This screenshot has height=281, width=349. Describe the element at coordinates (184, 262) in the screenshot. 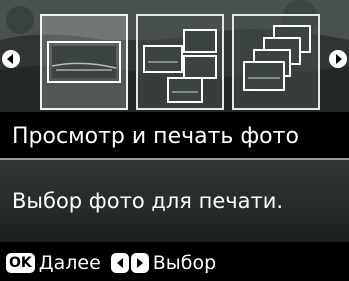

I see `select-hint-label: Выбор` at that location.